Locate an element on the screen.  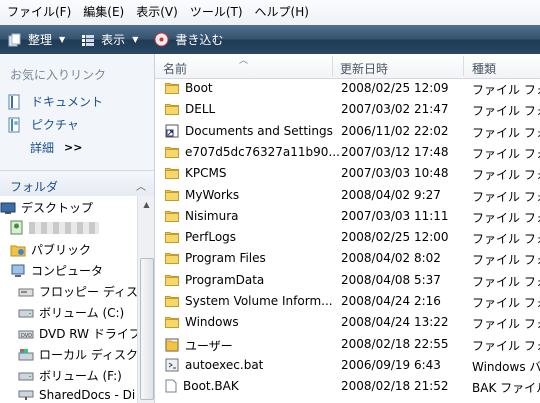
file-row: ユーザー 2008/02/18 22:55 ファイル フォ is located at coordinates (347, 344).